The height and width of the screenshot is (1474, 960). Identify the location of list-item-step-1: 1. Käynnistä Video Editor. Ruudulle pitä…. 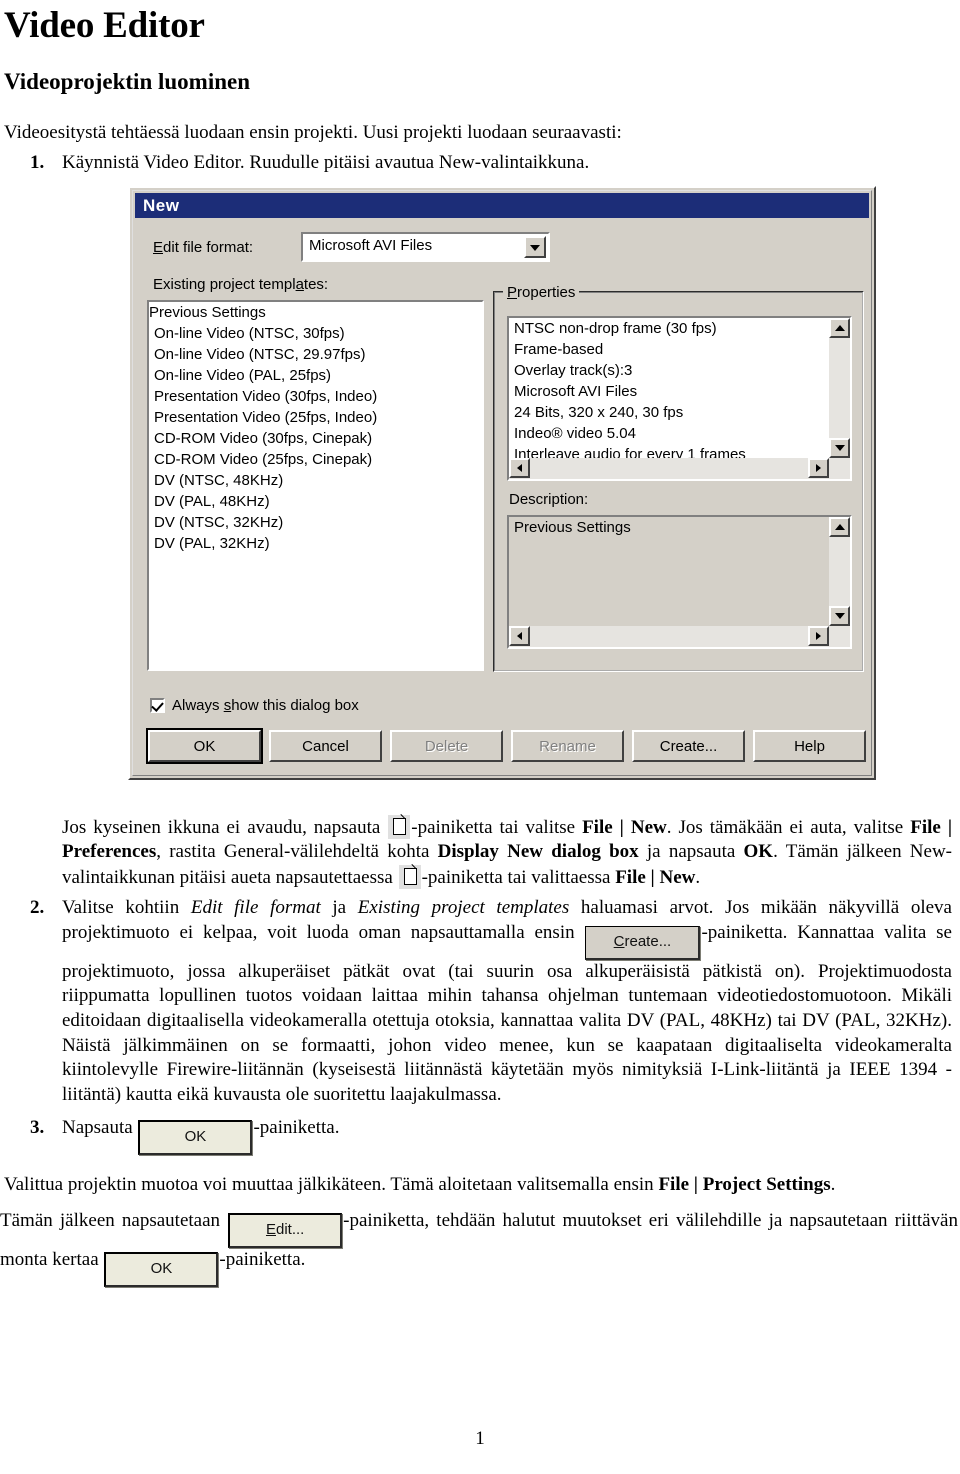
(480, 163).